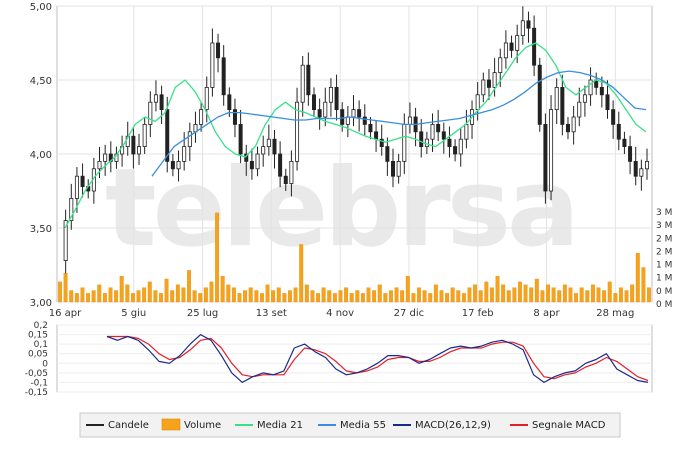  I want to click on price-tick-label: 3,50, so click(41, 229).